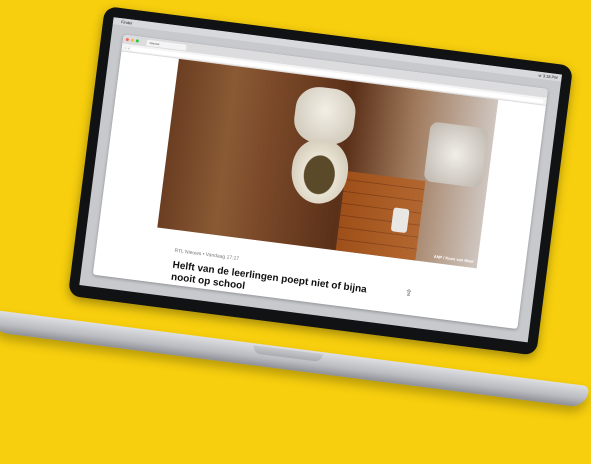 The image size is (591, 464). What do you see at coordinates (129, 48) in the screenshot?
I see `forward-icon: ›` at bounding box center [129, 48].